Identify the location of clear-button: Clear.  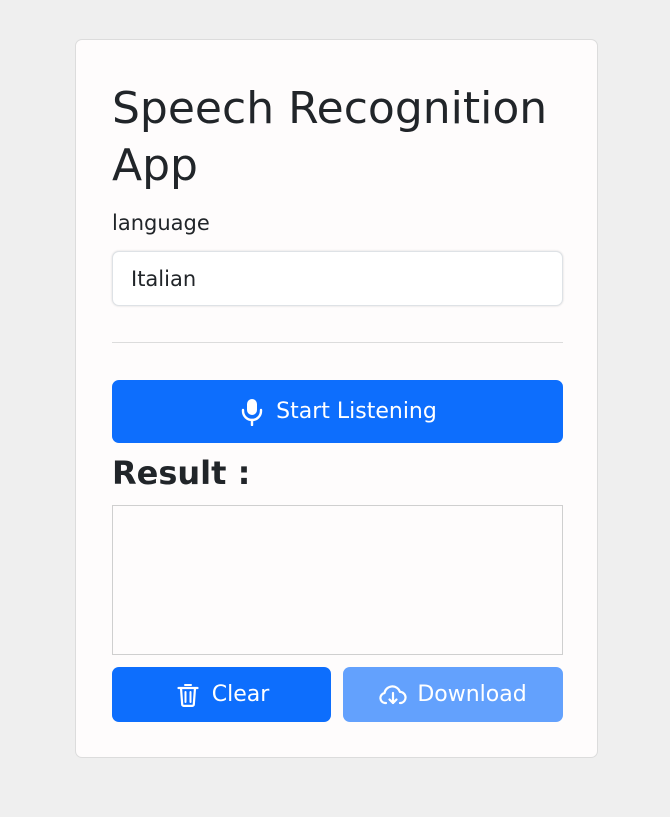
(221, 694).